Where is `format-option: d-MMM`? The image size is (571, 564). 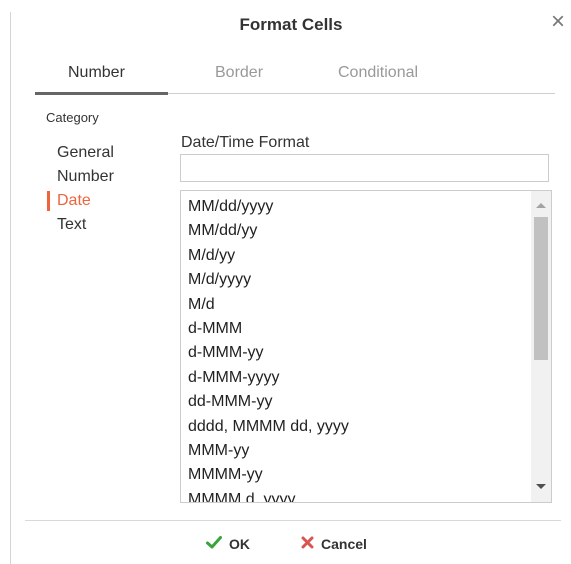 format-option: d-MMM is located at coordinates (268, 329).